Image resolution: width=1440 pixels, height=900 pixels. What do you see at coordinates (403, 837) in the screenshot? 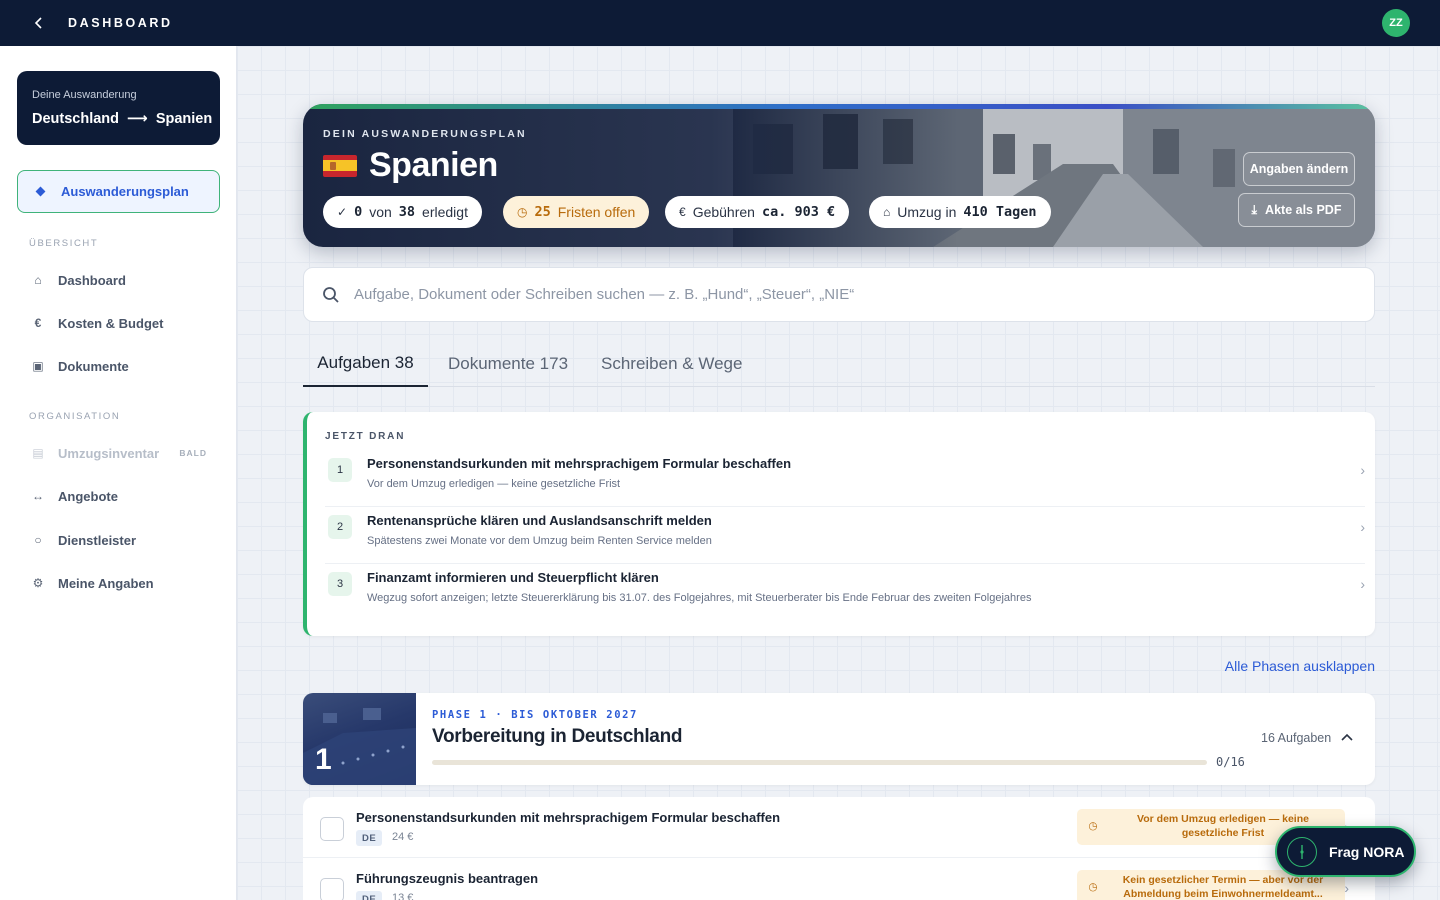
I see `task-fee: 24 €` at bounding box center [403, 837].